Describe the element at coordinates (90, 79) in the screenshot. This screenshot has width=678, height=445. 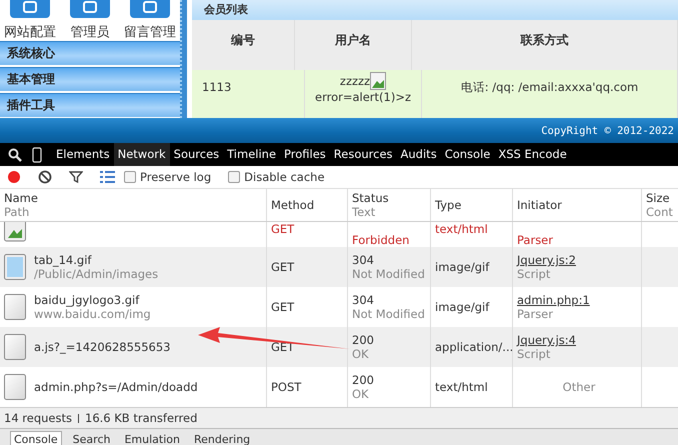
I see `sidebar-menu-item: 基本管理` at that location.